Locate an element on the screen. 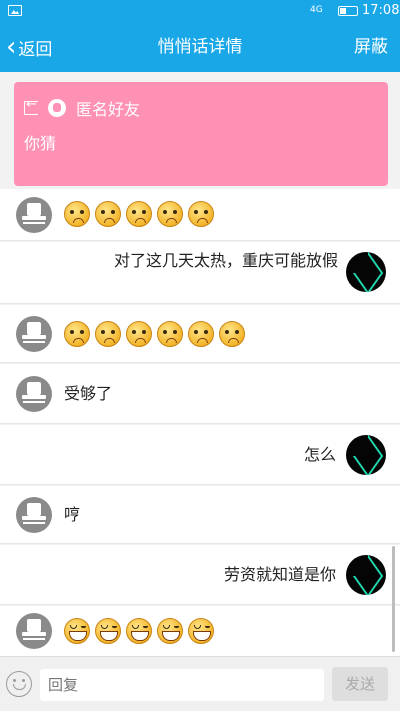 The height and width of the screenshot is (711, 400). message-text: 哼 is located at coordinates (72, 514).